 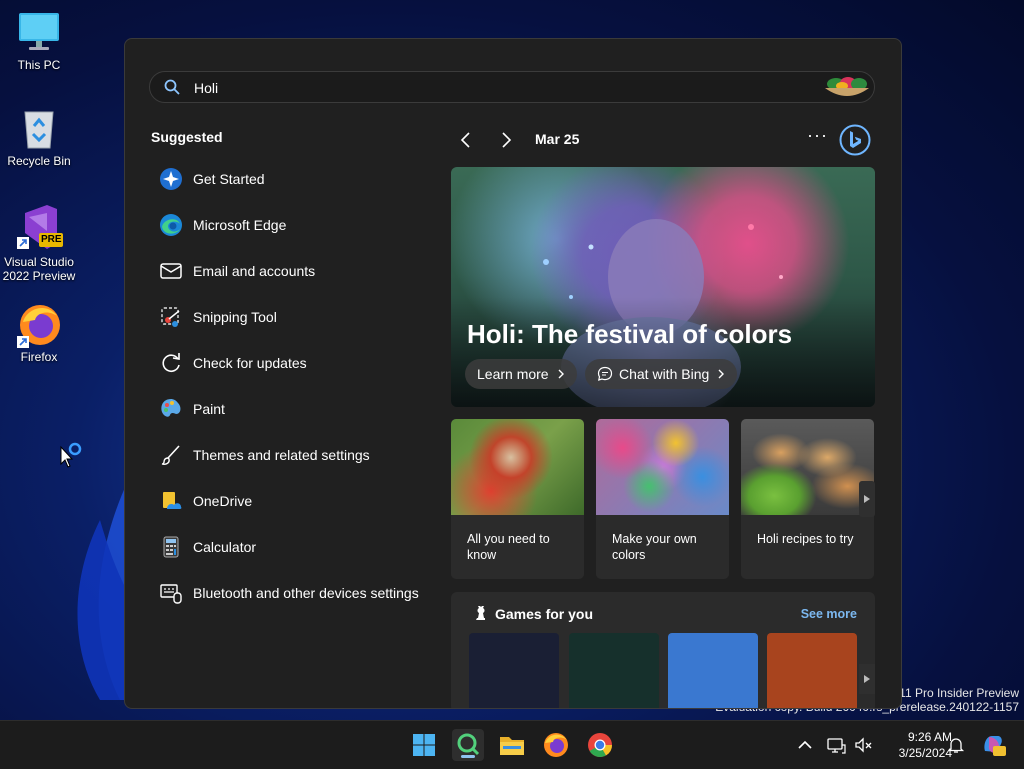 I want to click on suggested-item-label: Snipping Tool, so click(x=235, y=317).